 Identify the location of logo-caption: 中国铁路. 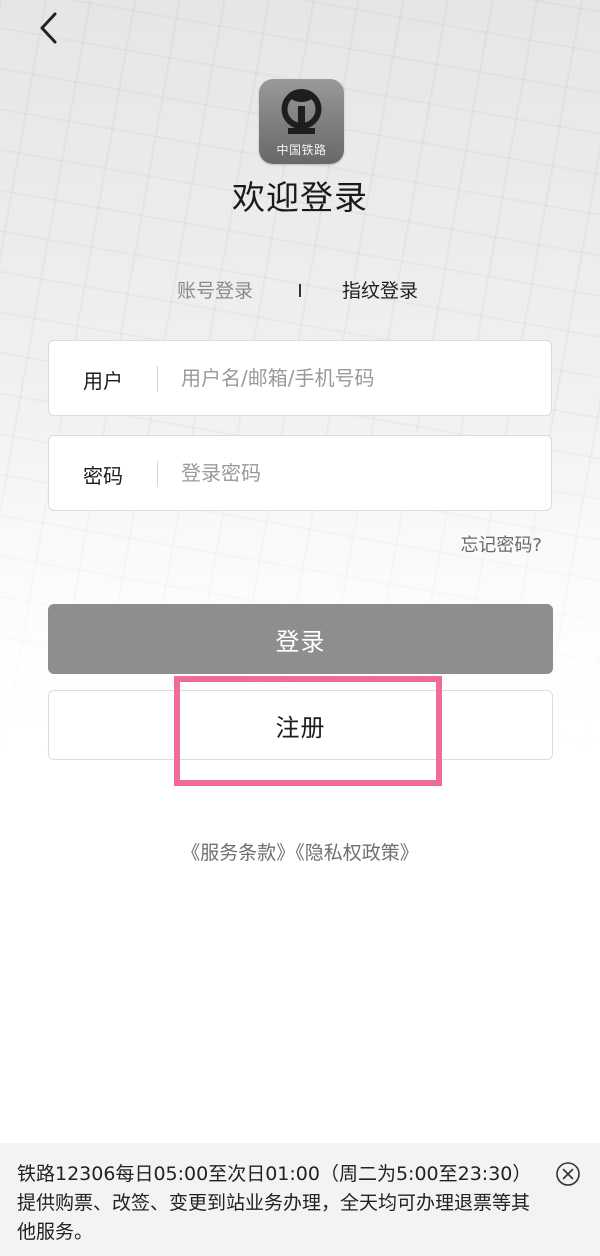
(301, 150).